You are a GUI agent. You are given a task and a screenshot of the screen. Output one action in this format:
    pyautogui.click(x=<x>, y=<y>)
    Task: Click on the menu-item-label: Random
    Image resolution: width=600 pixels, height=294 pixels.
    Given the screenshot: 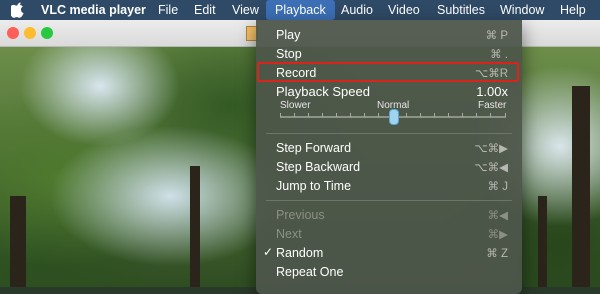 What is the action you would take?
    pyautogui.click(x=300, y=253)
    